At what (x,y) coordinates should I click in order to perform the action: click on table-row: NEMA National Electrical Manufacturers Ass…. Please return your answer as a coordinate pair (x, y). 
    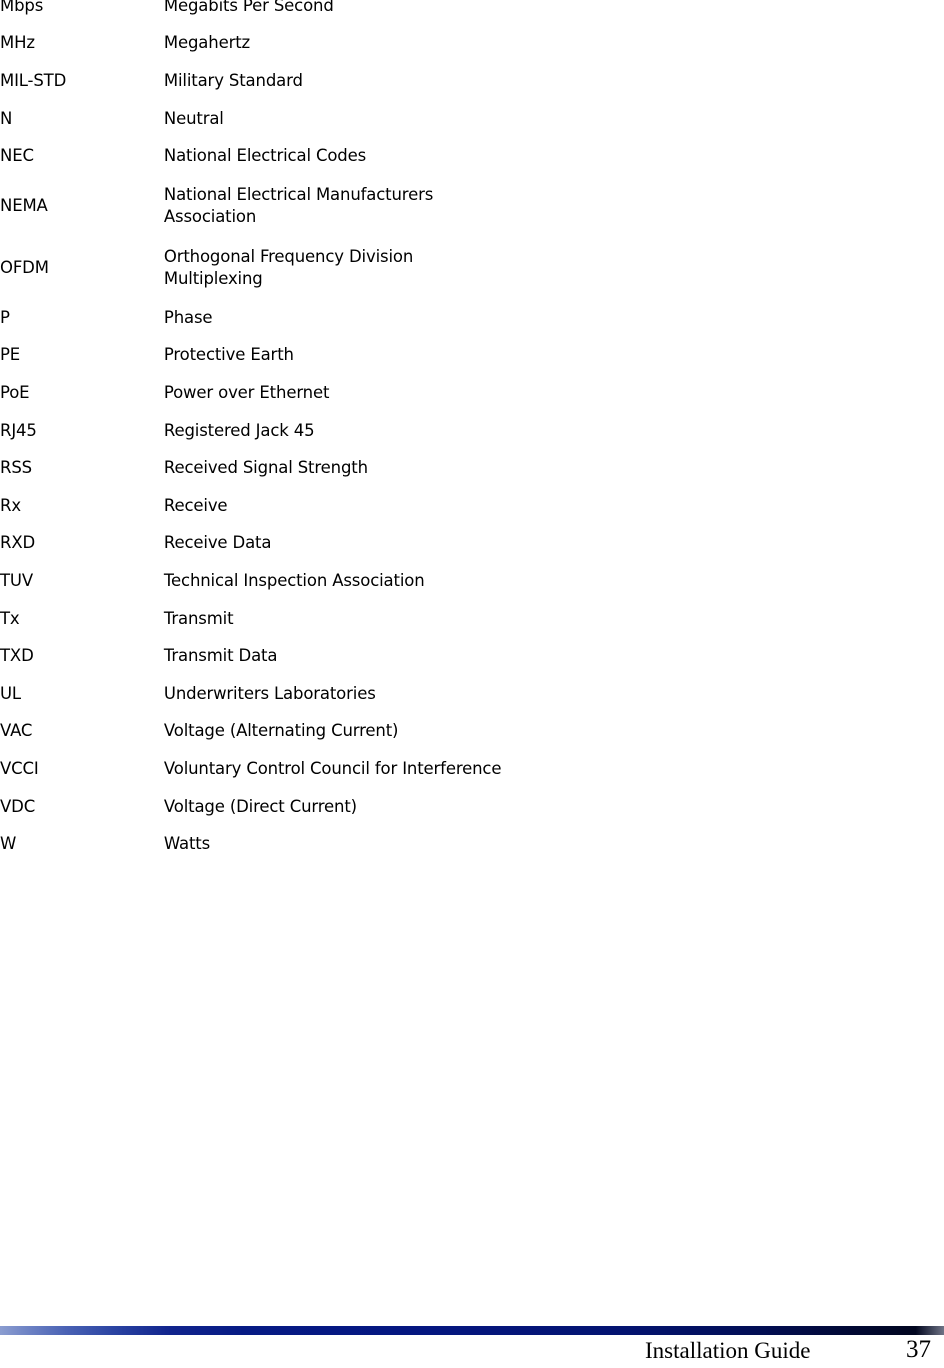
    Looking at the image, I should click on (472, 206).